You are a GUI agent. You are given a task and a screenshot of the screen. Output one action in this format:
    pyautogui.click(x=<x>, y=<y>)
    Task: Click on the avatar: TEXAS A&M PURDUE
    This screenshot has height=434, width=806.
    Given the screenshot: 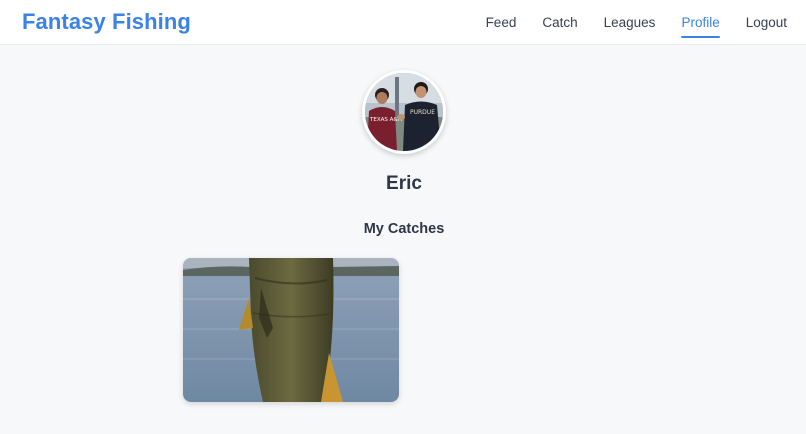 What is the action you would take?
    pyautogui.click(x=404, y=112)
    